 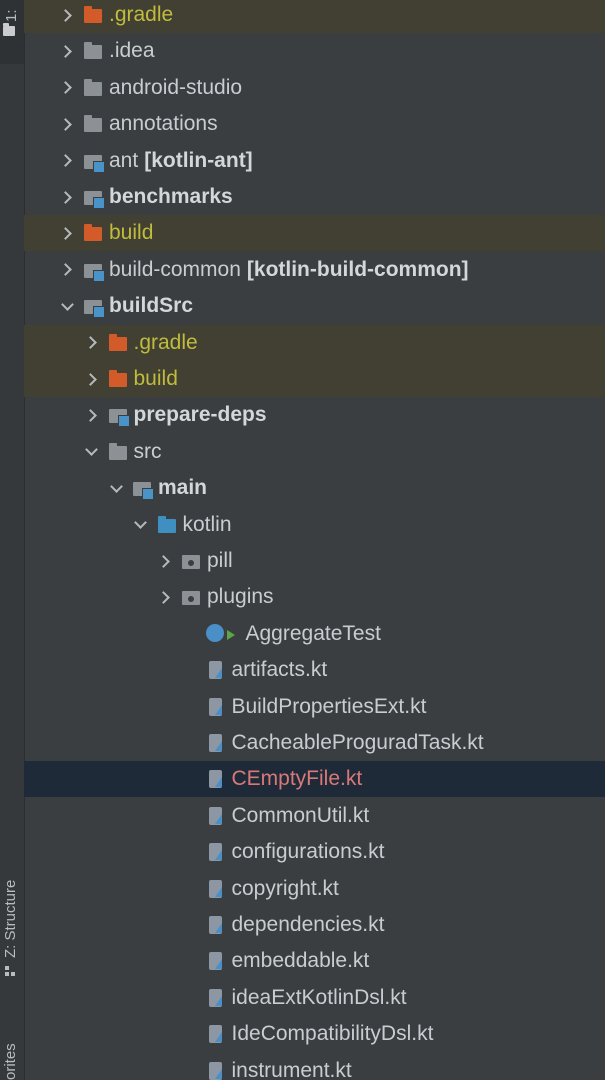 What do you see at coordinates (308, 852) in the screenshot?
I see `tree-item-label: configurations.kt` at bounding box center [308, 852].